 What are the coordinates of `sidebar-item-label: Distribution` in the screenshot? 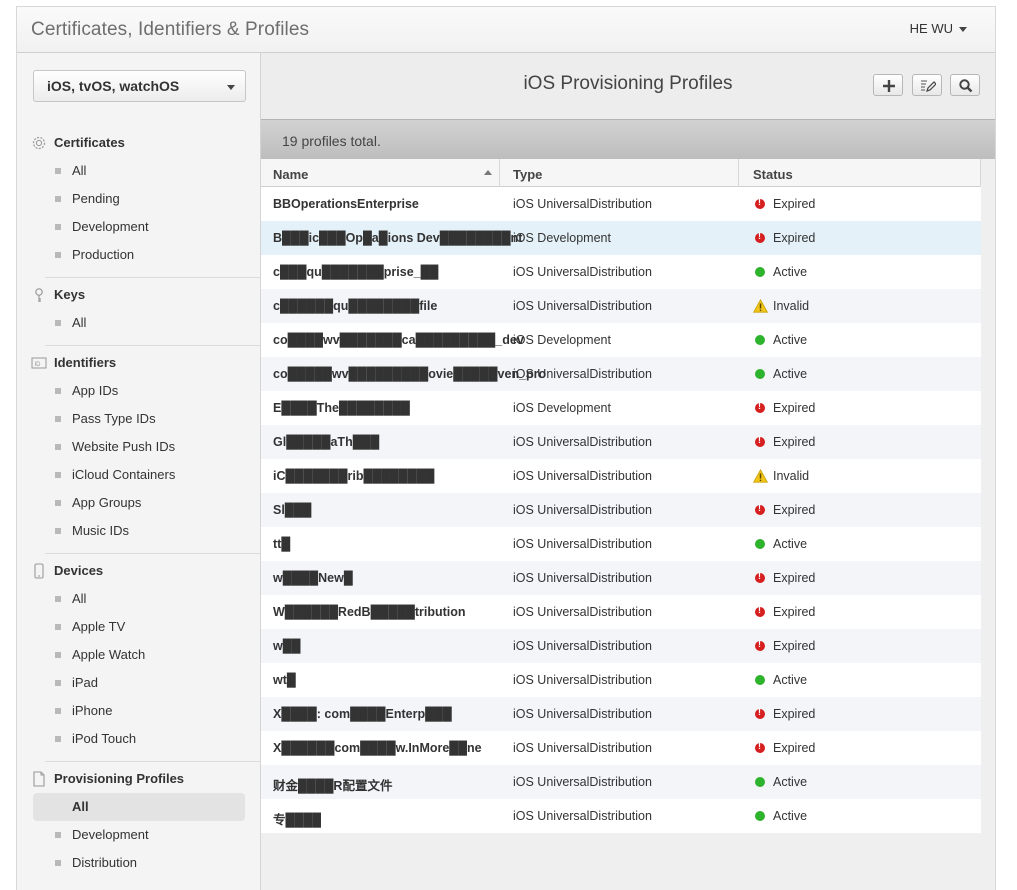 It's located at (105, 862).